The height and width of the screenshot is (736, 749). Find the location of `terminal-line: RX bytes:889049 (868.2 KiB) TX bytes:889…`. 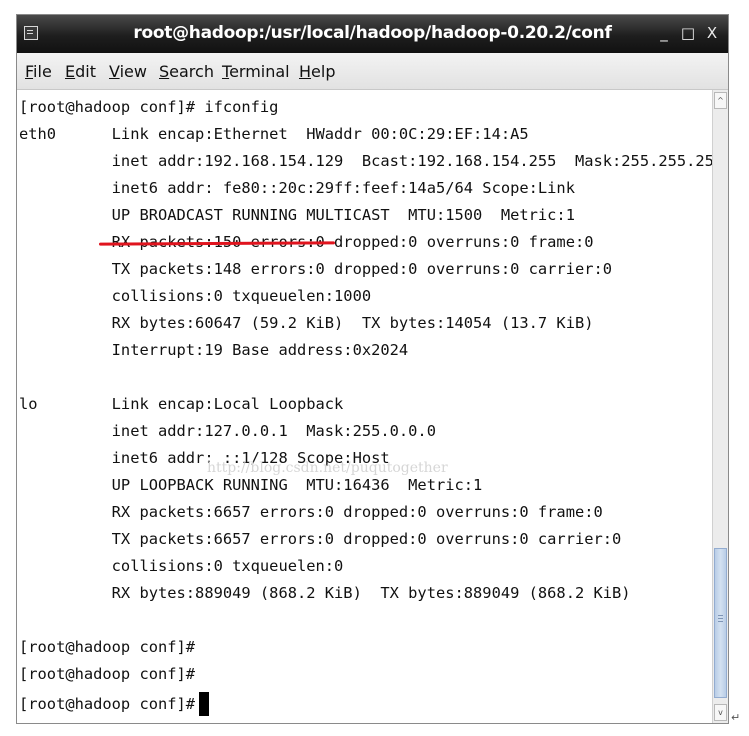

terminal-line: RX bytes:889049 (868.2 KiB) TX bytes:889… is located at coordinates (325, 593).